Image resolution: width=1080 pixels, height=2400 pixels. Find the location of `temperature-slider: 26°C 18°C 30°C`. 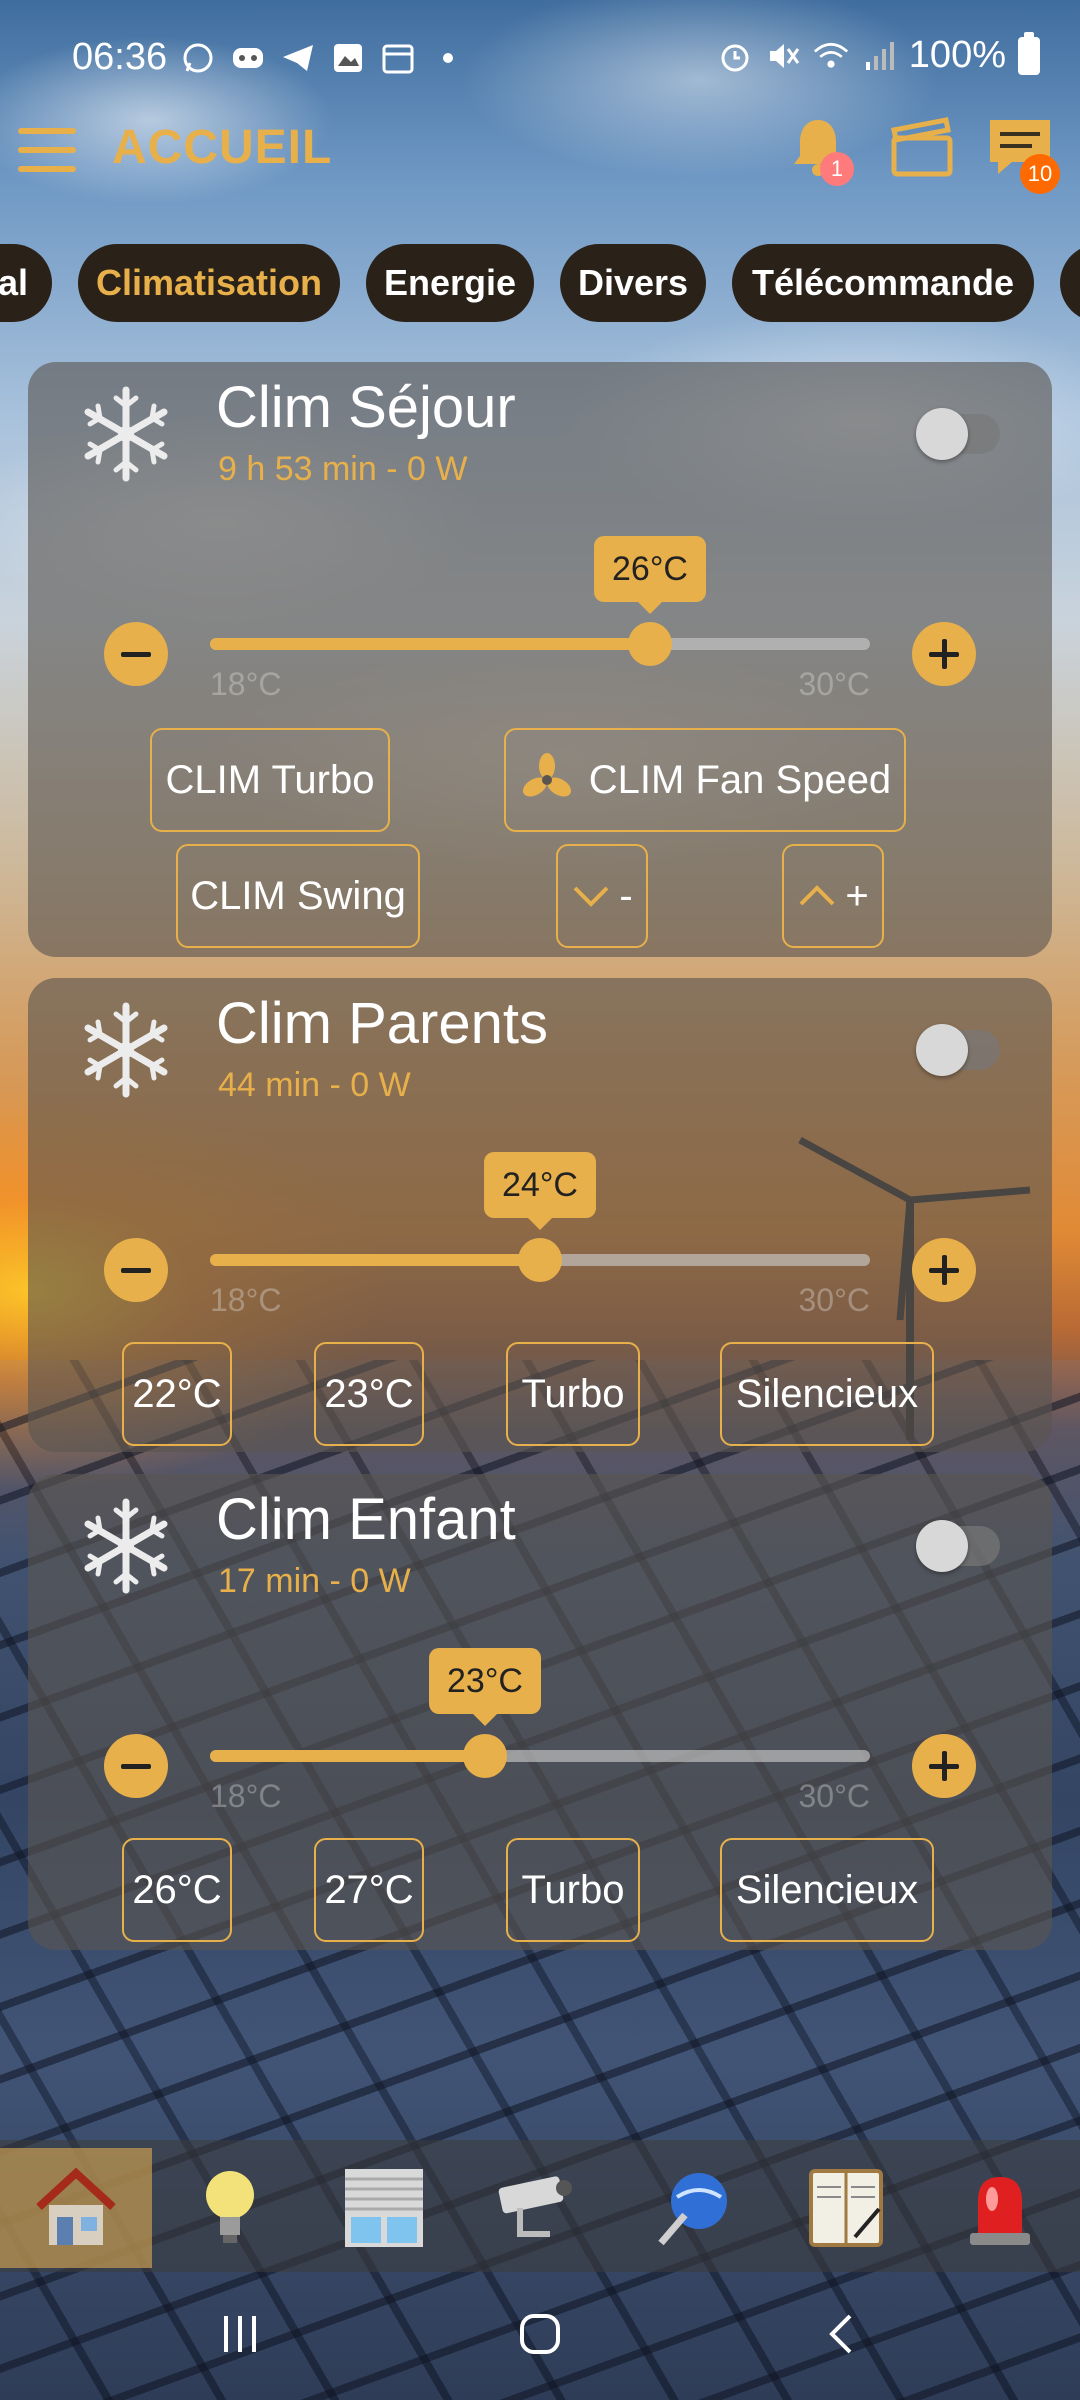

temperature-slider: 26°C 18°C 30°C is located at coordinates (540, 619).